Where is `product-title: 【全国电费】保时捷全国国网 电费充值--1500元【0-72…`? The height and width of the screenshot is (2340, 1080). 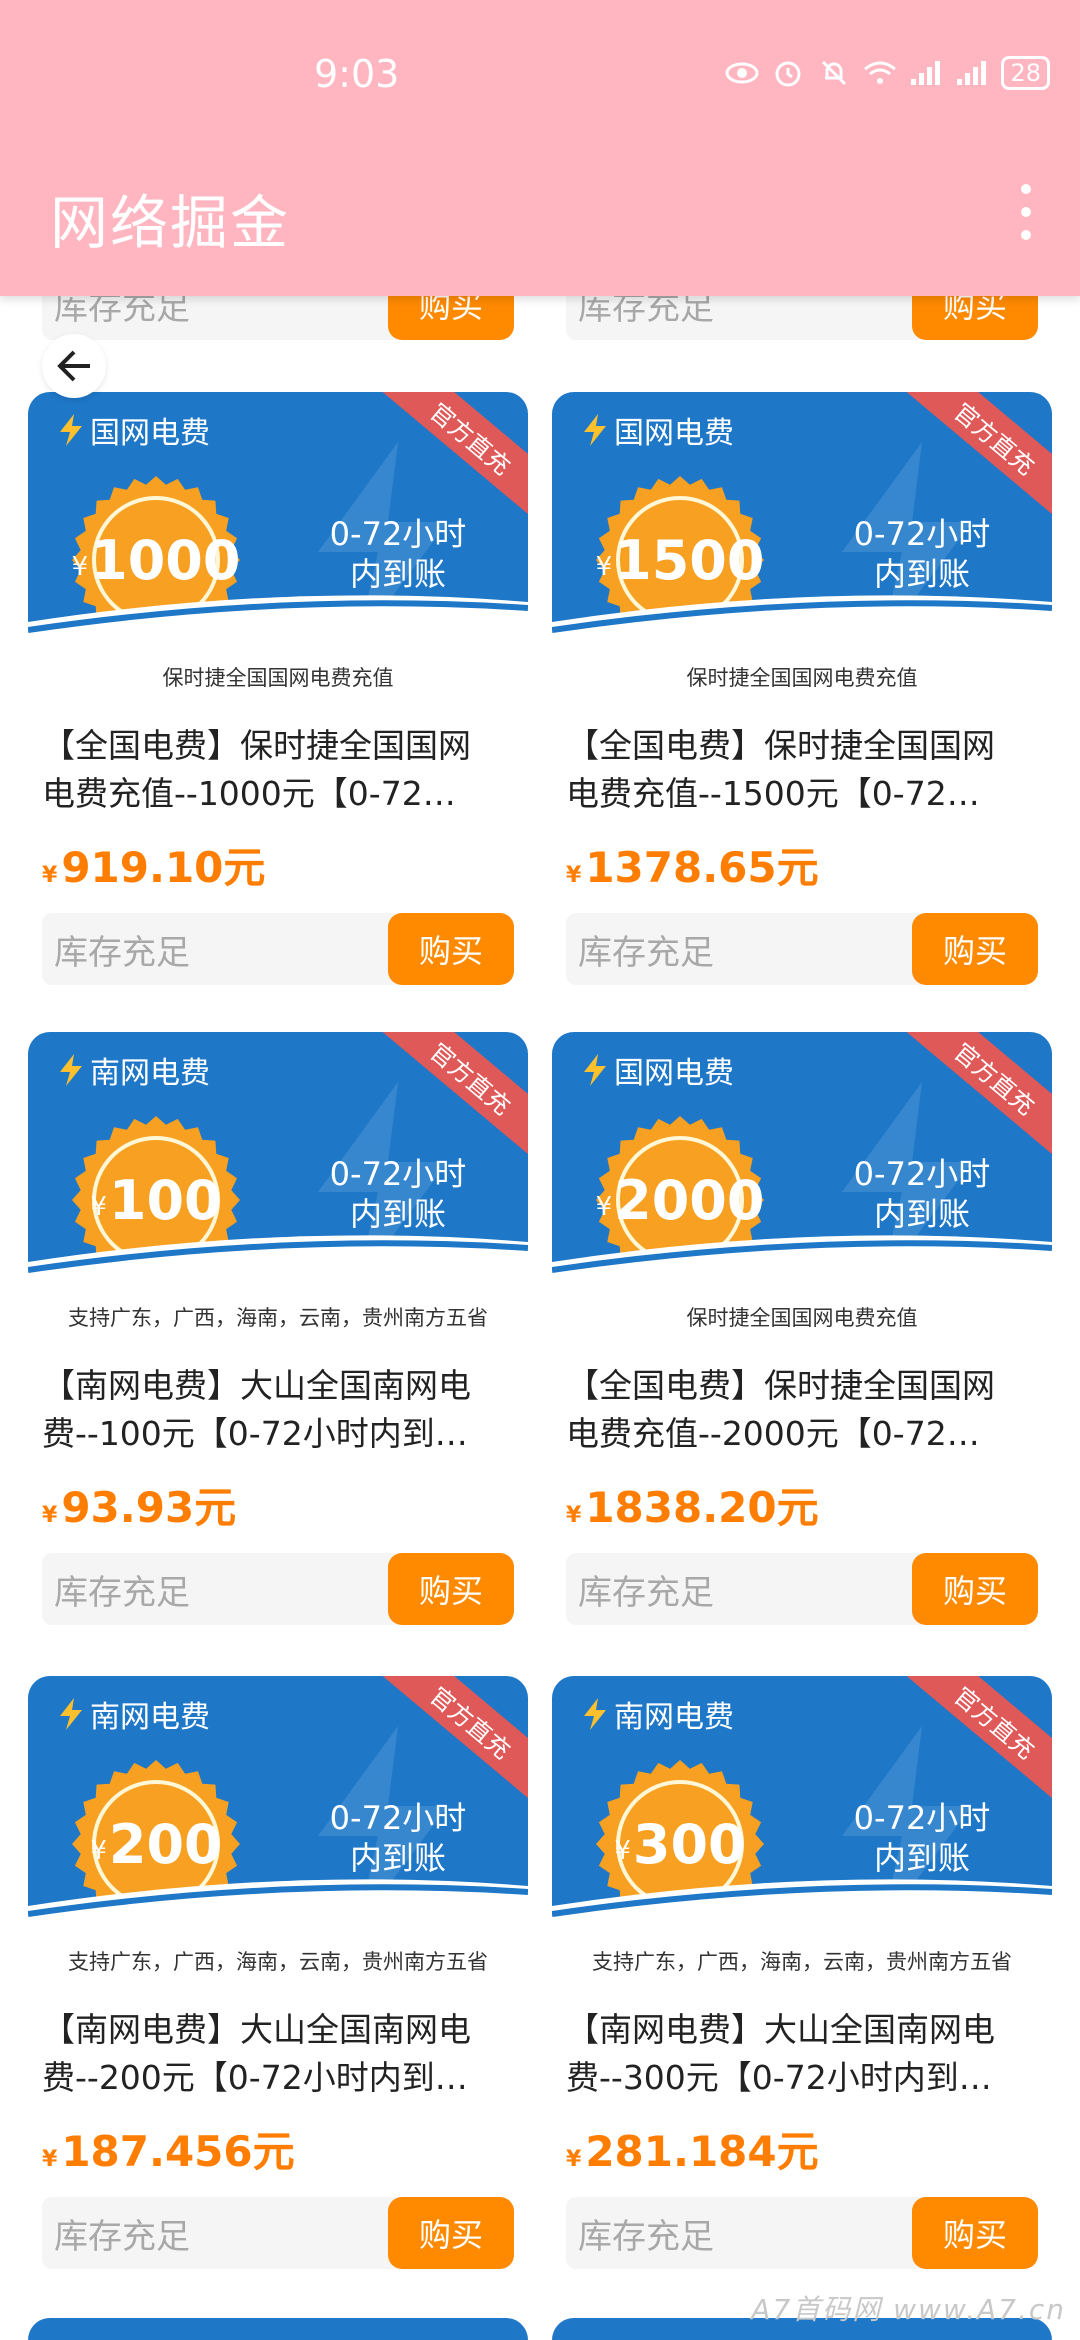
product-title: 【全国电费】保时捷全国国网 电费充值--1500元【0-72… is located at coordinates (806, 770).